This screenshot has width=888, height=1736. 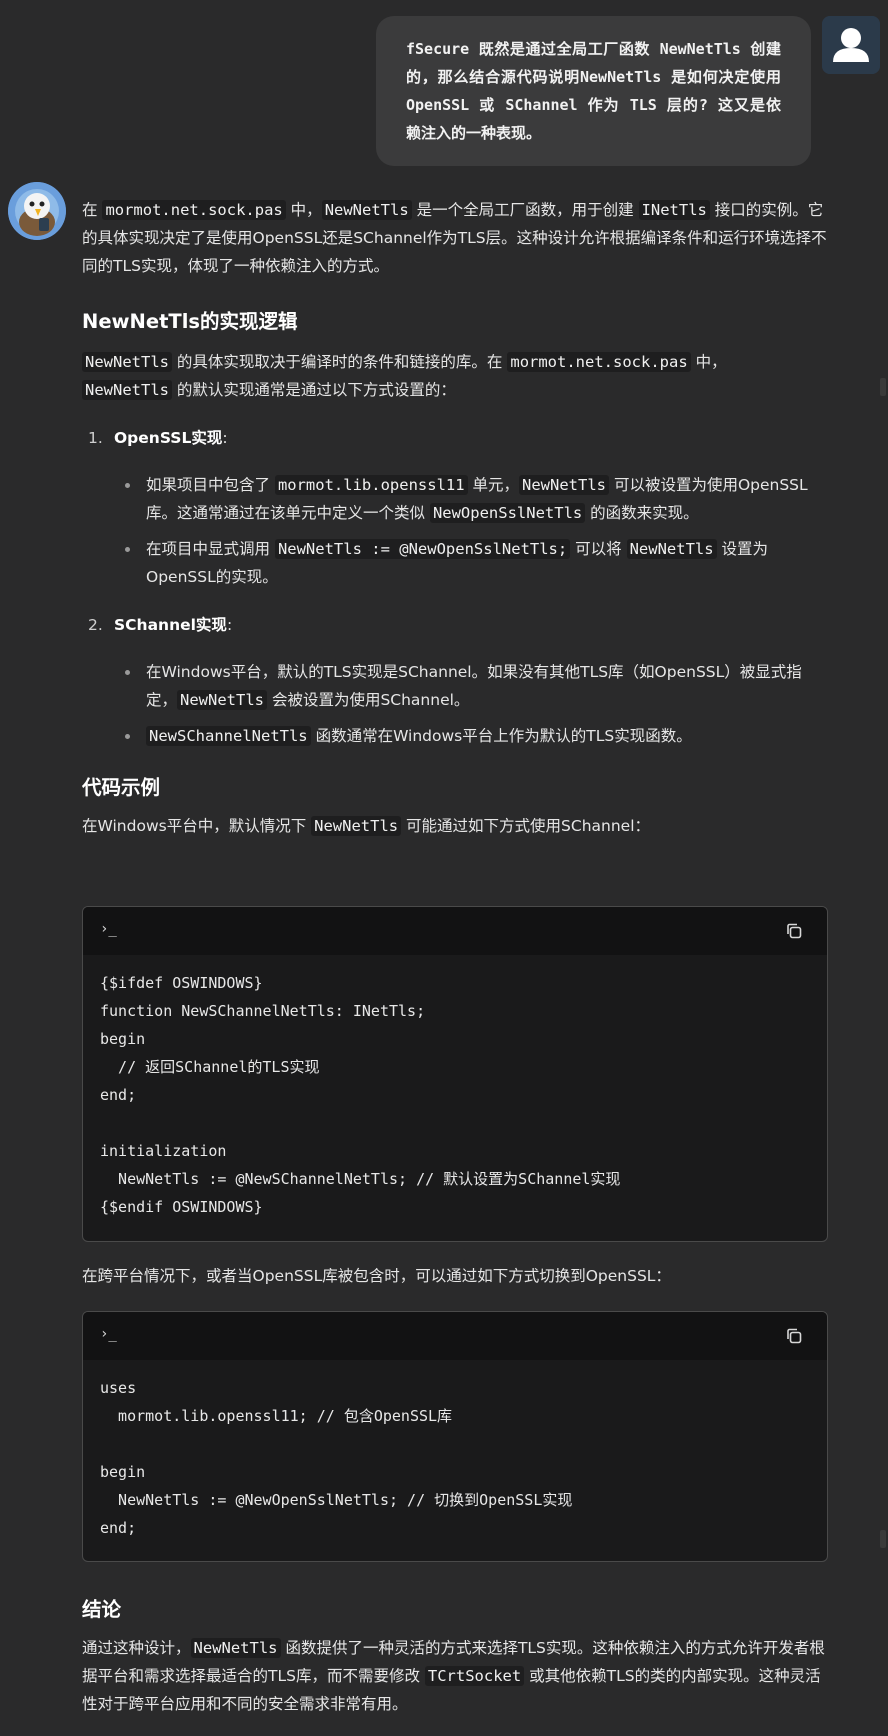 What do you see at coordinates (95, 625) in the screenshot?
I see `list-number: 2.` at bounding box center [95, 625].